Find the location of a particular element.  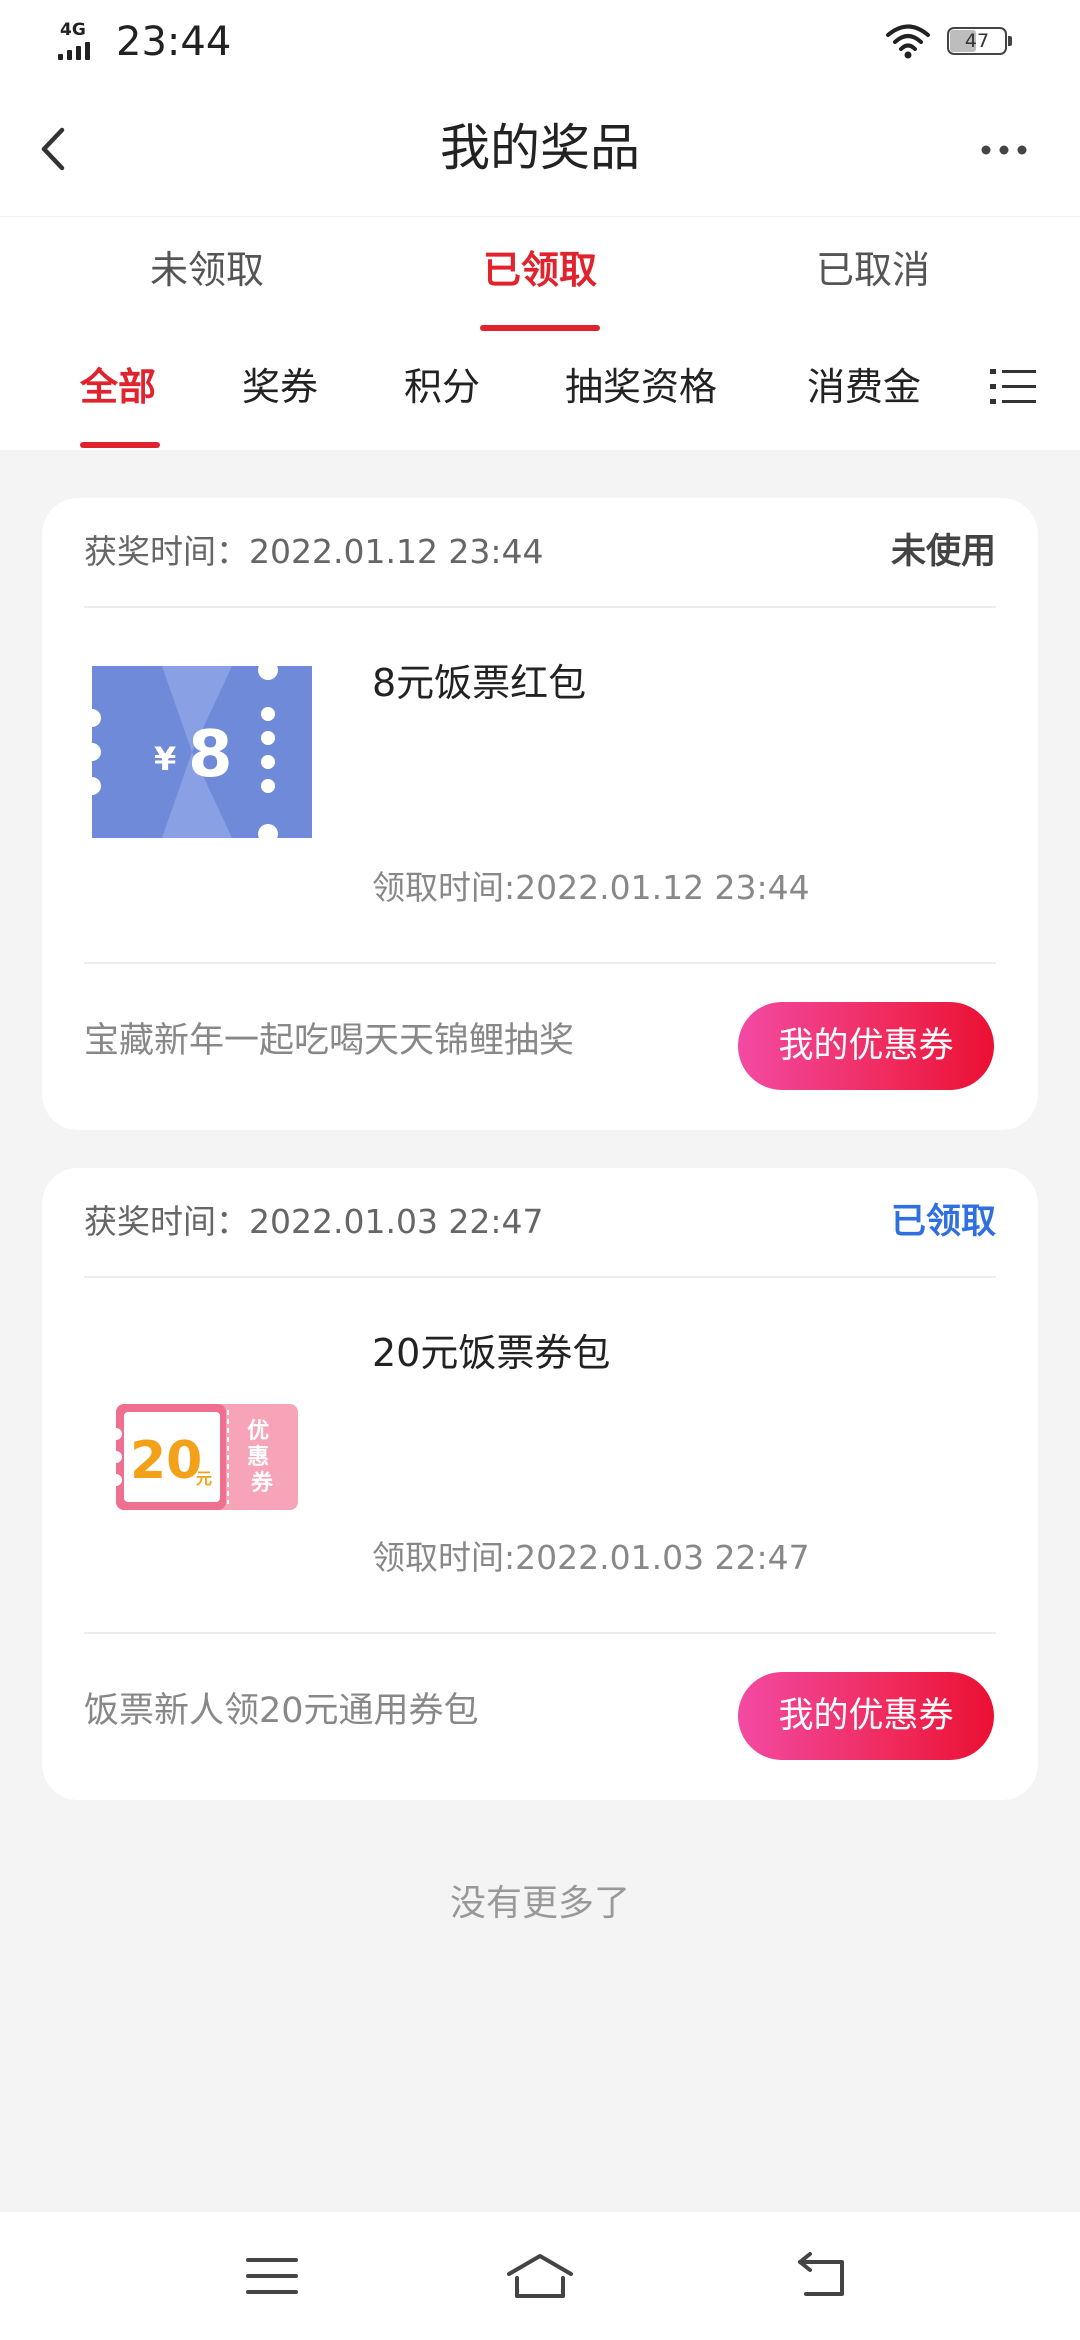

more-options-icon is located at coordinates (1004, 150).